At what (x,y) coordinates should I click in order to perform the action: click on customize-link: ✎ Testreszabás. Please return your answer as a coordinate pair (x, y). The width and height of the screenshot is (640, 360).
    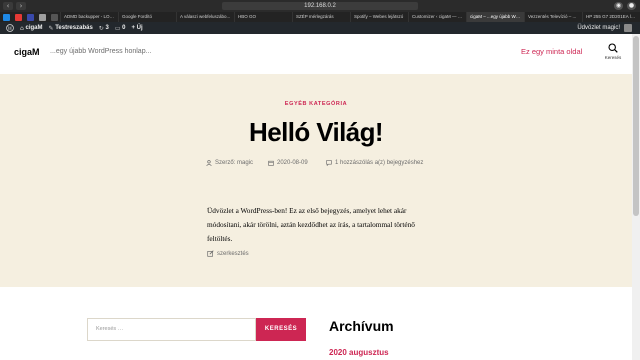
    Looking at the image, I should click on (71, 28).